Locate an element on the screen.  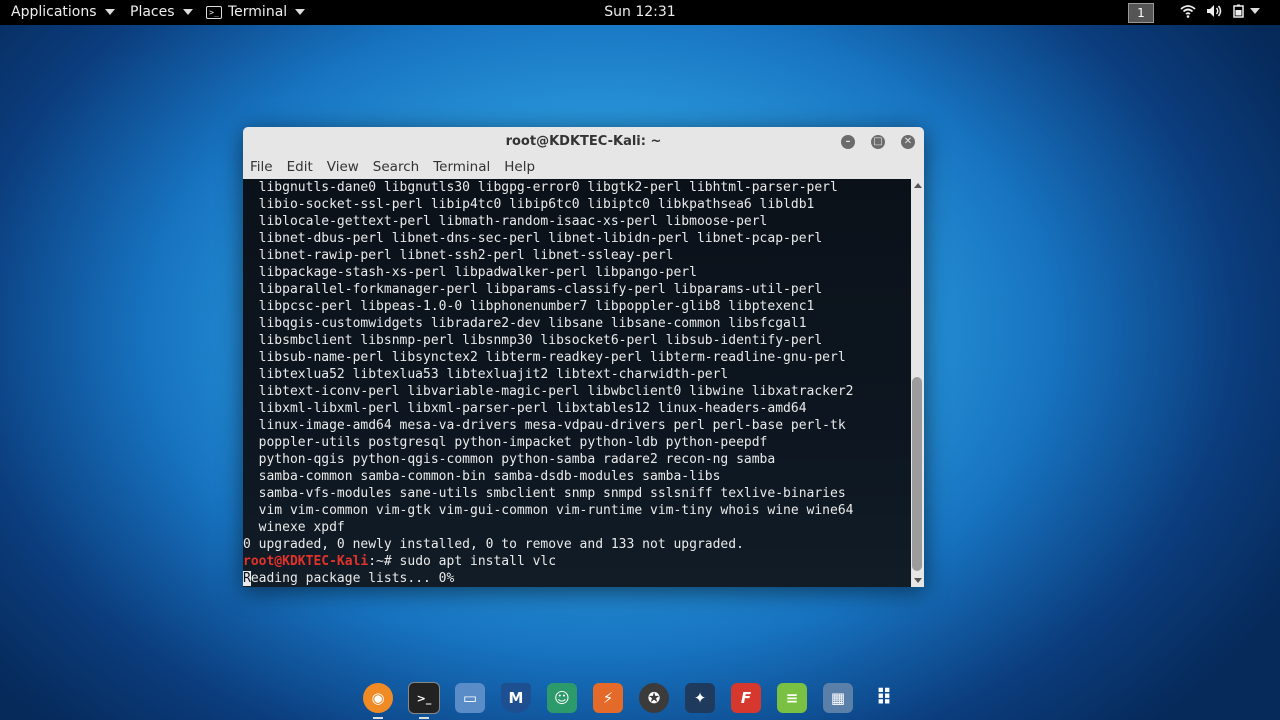
terminal-icon: >_ is located at coordinates (424, 698).